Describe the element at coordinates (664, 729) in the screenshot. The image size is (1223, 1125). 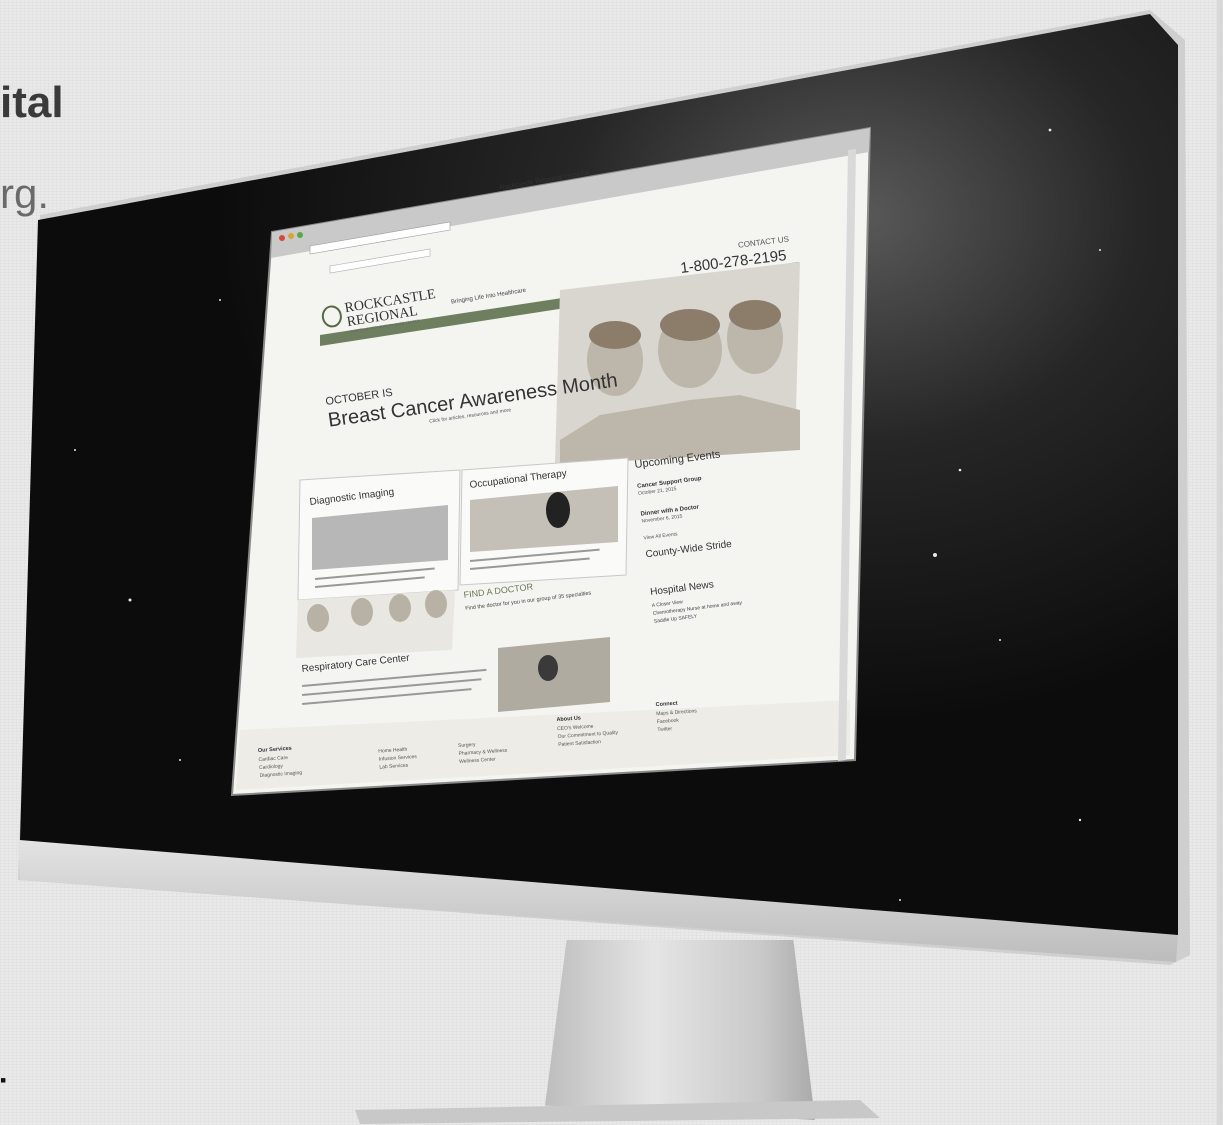
I see `footer-col5-item3: Twitter` at that location.